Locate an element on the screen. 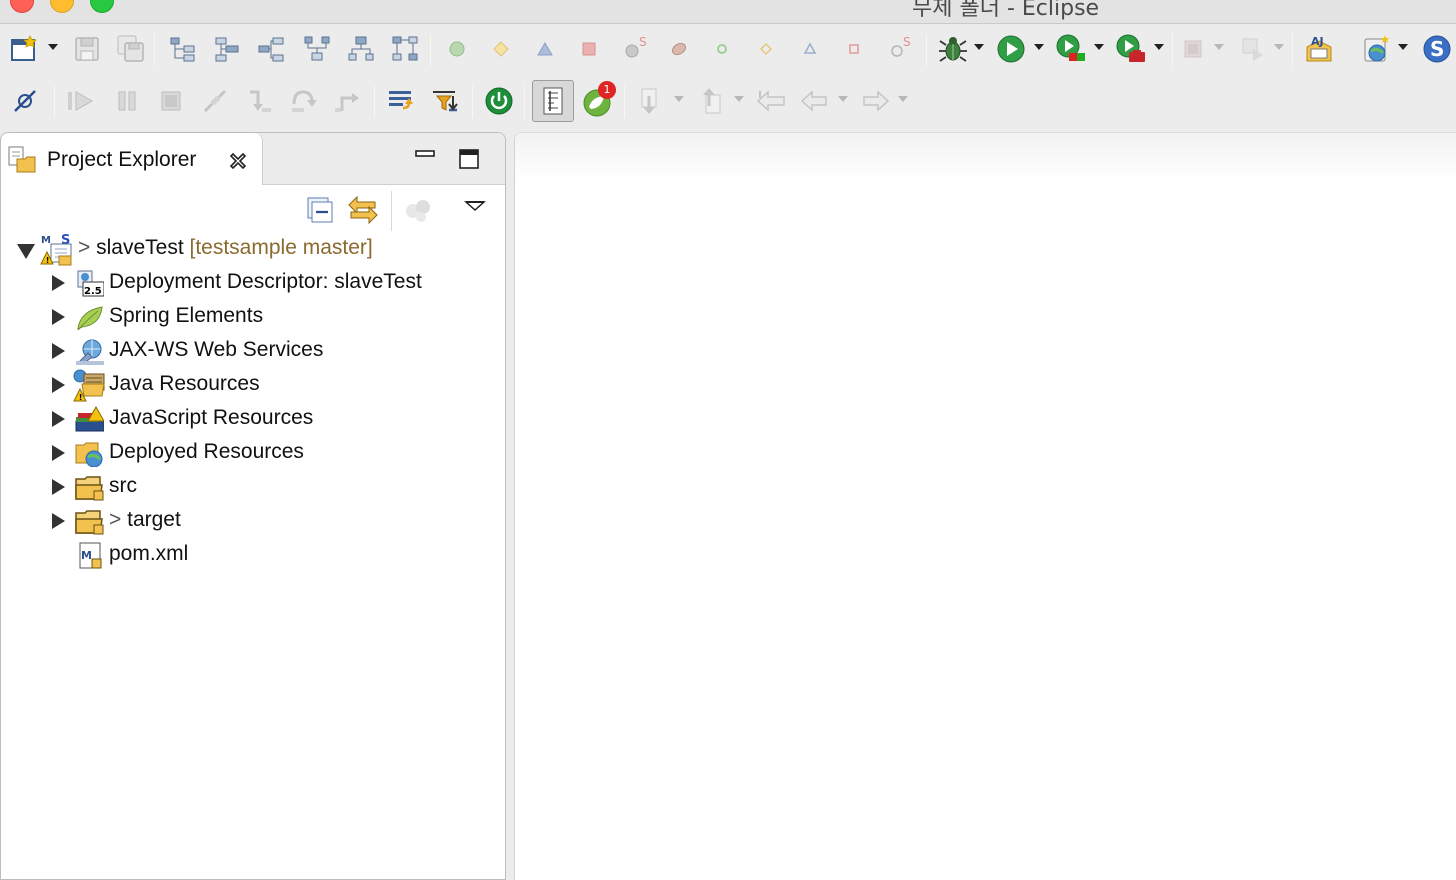  diamond-outline-icon is located at coordinates (766, 49).